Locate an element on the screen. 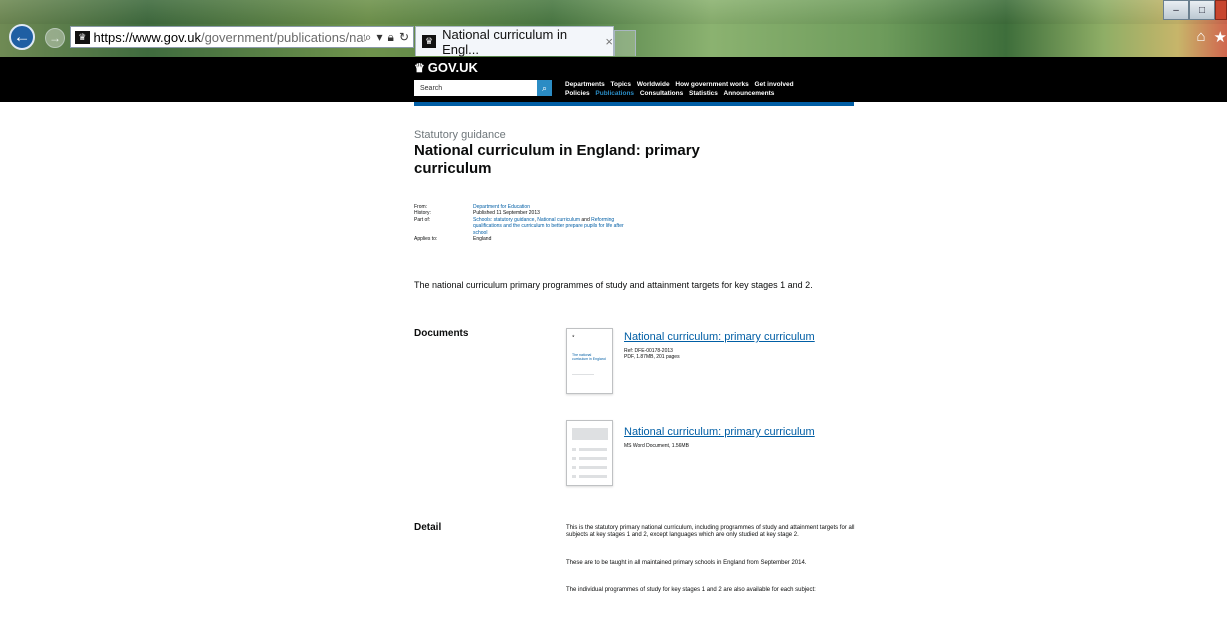  document-link-pdf: National curriculum: primary curriculum is located at coordinates (719, 337).